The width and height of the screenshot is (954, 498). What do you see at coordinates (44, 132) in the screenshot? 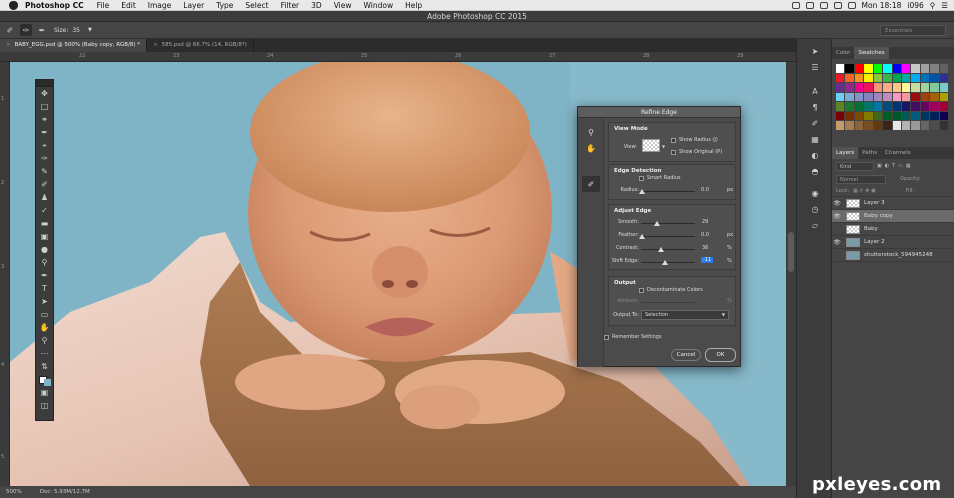
I see `quick-select-tool-icon: ✒` at bounding box center [44, 132].